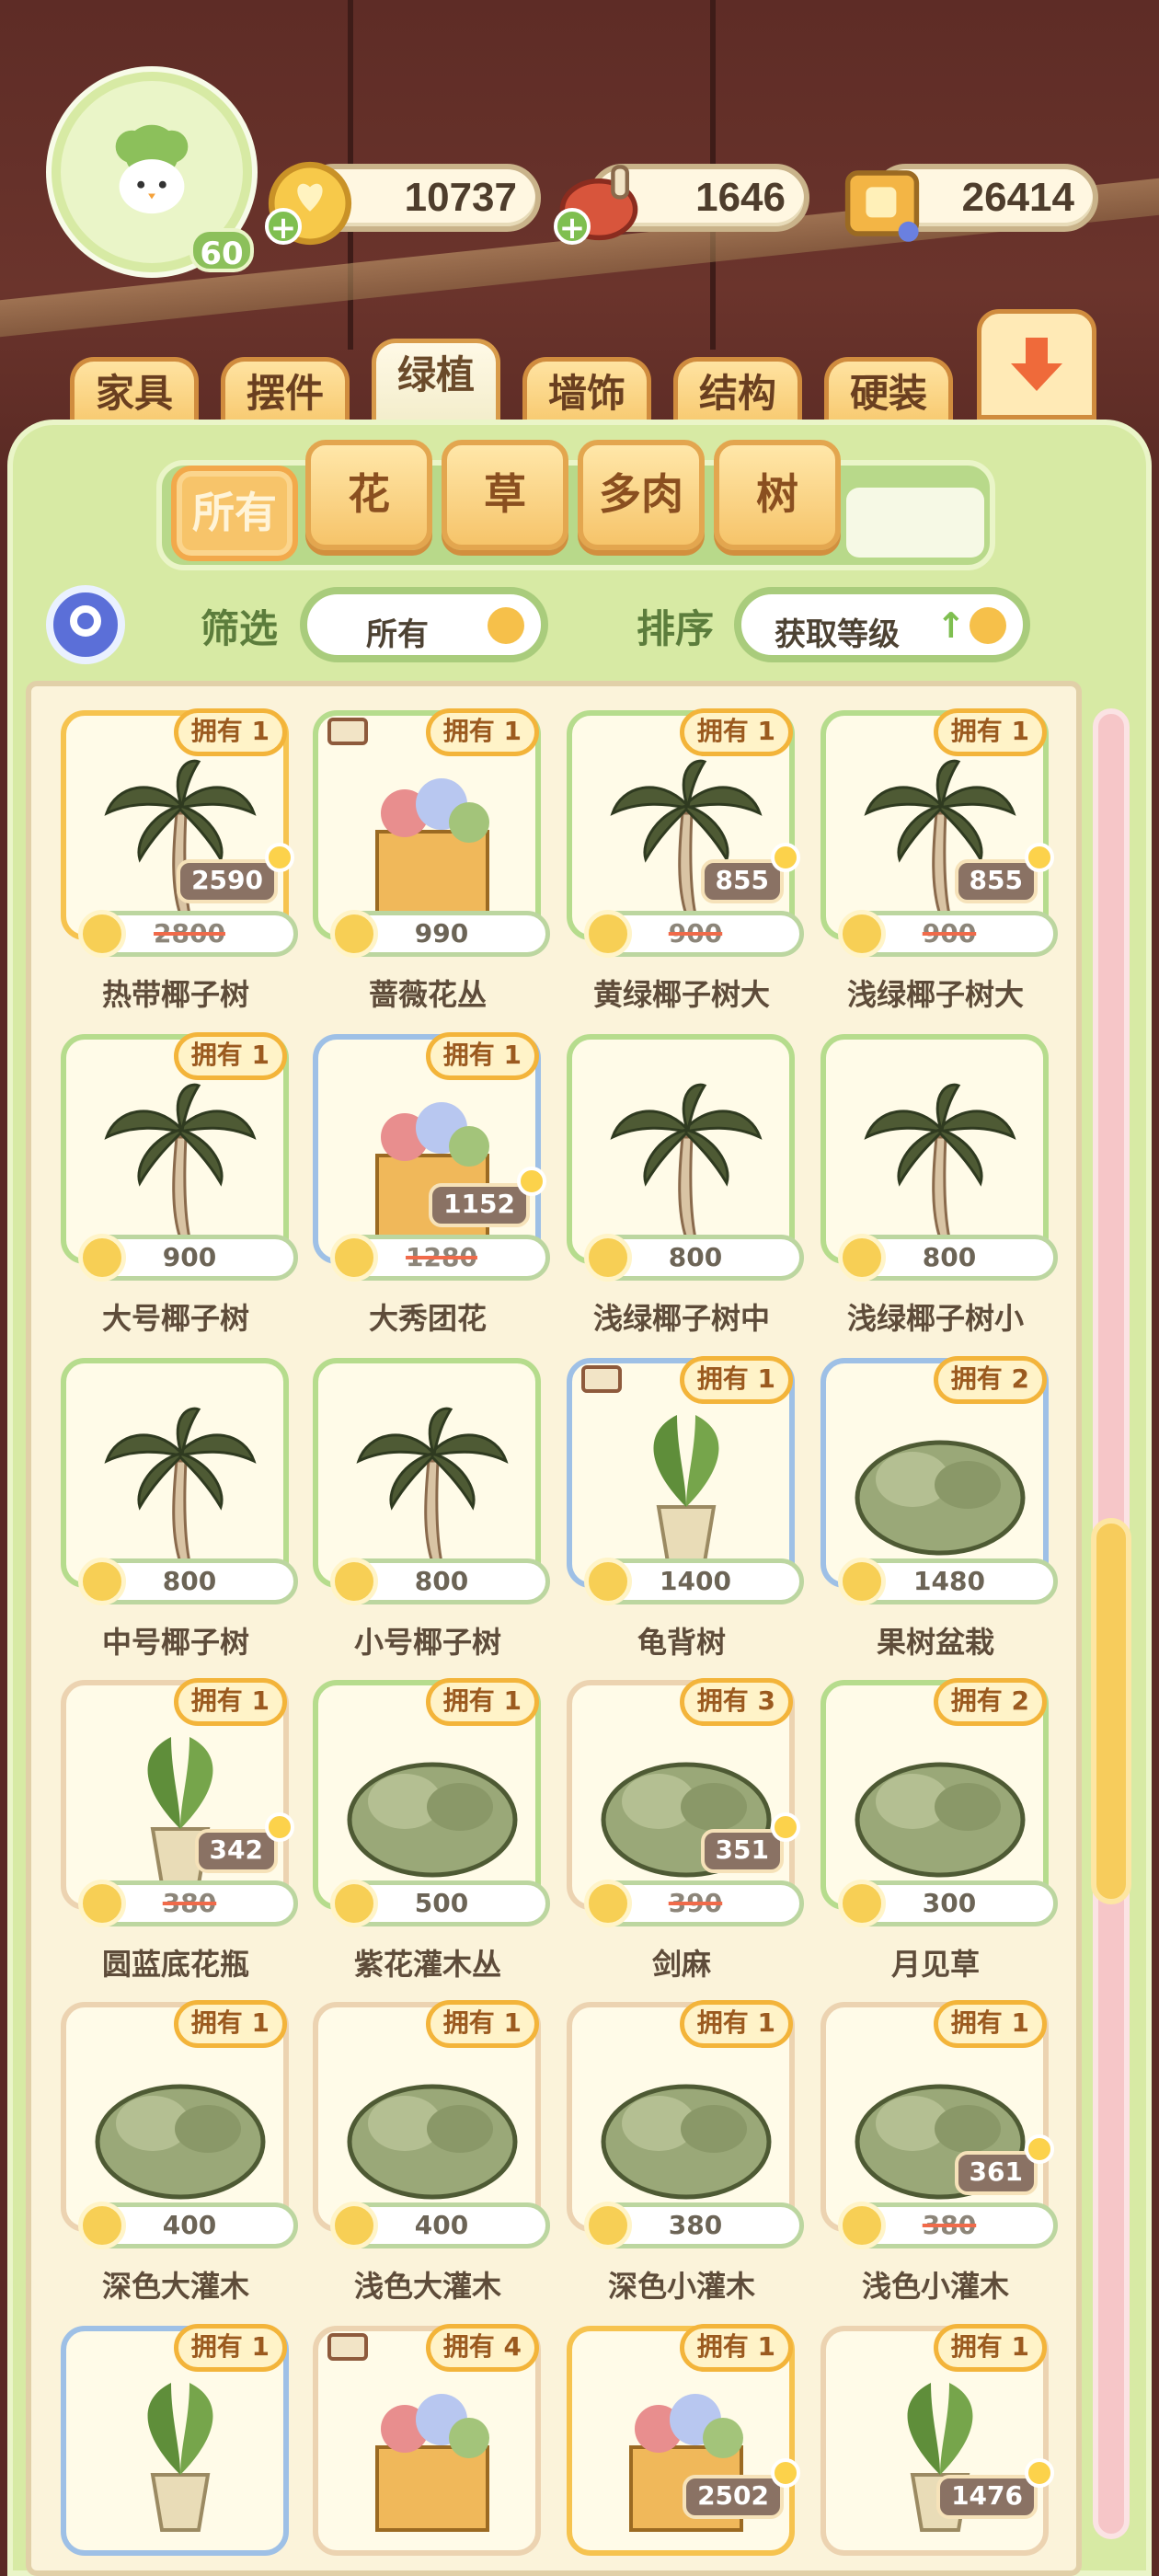 The image size is (1159, 2576). I want to click on truck-icon, so click(601, 1379).